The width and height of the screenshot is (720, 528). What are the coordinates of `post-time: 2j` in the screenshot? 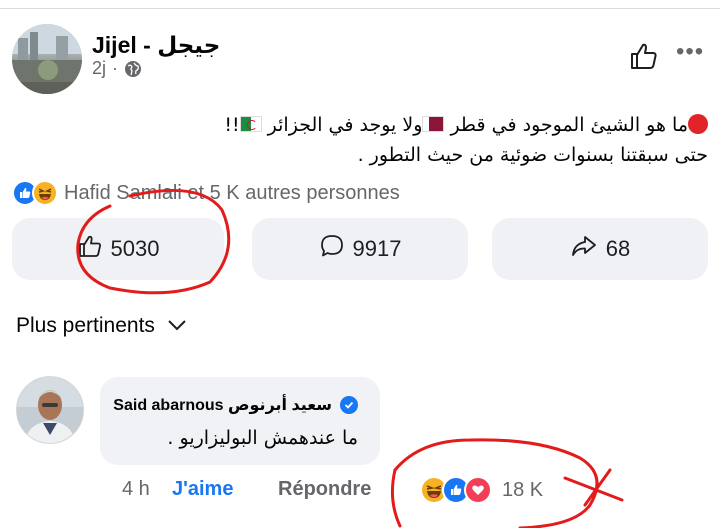 It's located at (99, 68).